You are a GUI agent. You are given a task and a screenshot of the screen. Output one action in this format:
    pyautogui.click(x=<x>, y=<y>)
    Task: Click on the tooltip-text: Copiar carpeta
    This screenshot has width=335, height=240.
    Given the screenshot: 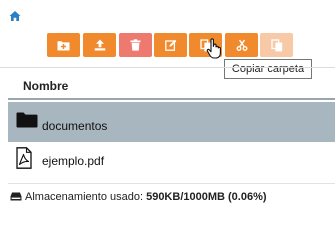 What is the action you would take?
    pyautogui.click(x=268, y=69)
    